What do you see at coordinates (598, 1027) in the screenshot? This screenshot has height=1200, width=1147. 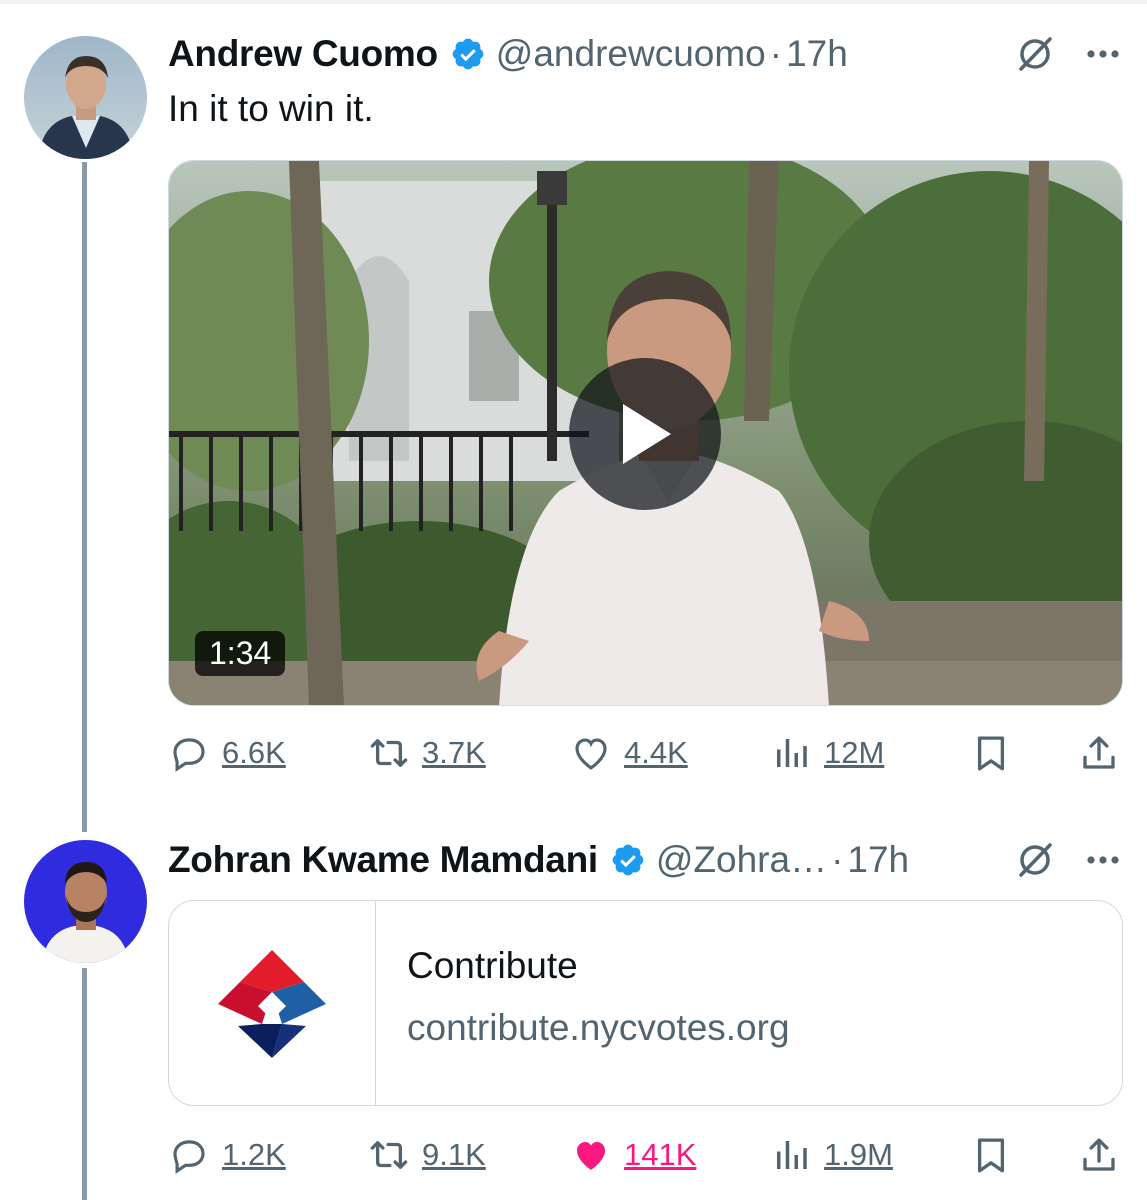 I see `card-url: contribute.nycvotes.org` at bounding box center [598, 1027].